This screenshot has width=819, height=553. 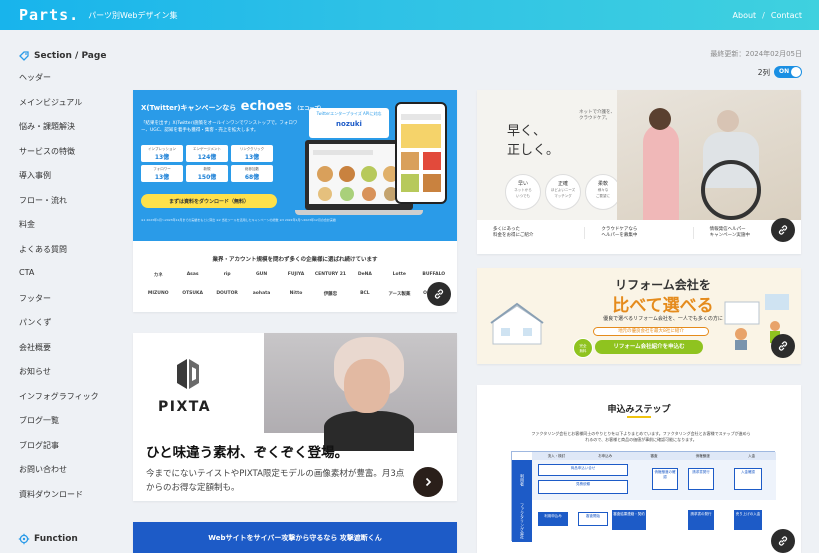 What do you see at coordinates (261, 293) in the screenshot?
I see `client-logo: aohata` at bounding box center [261, 293].